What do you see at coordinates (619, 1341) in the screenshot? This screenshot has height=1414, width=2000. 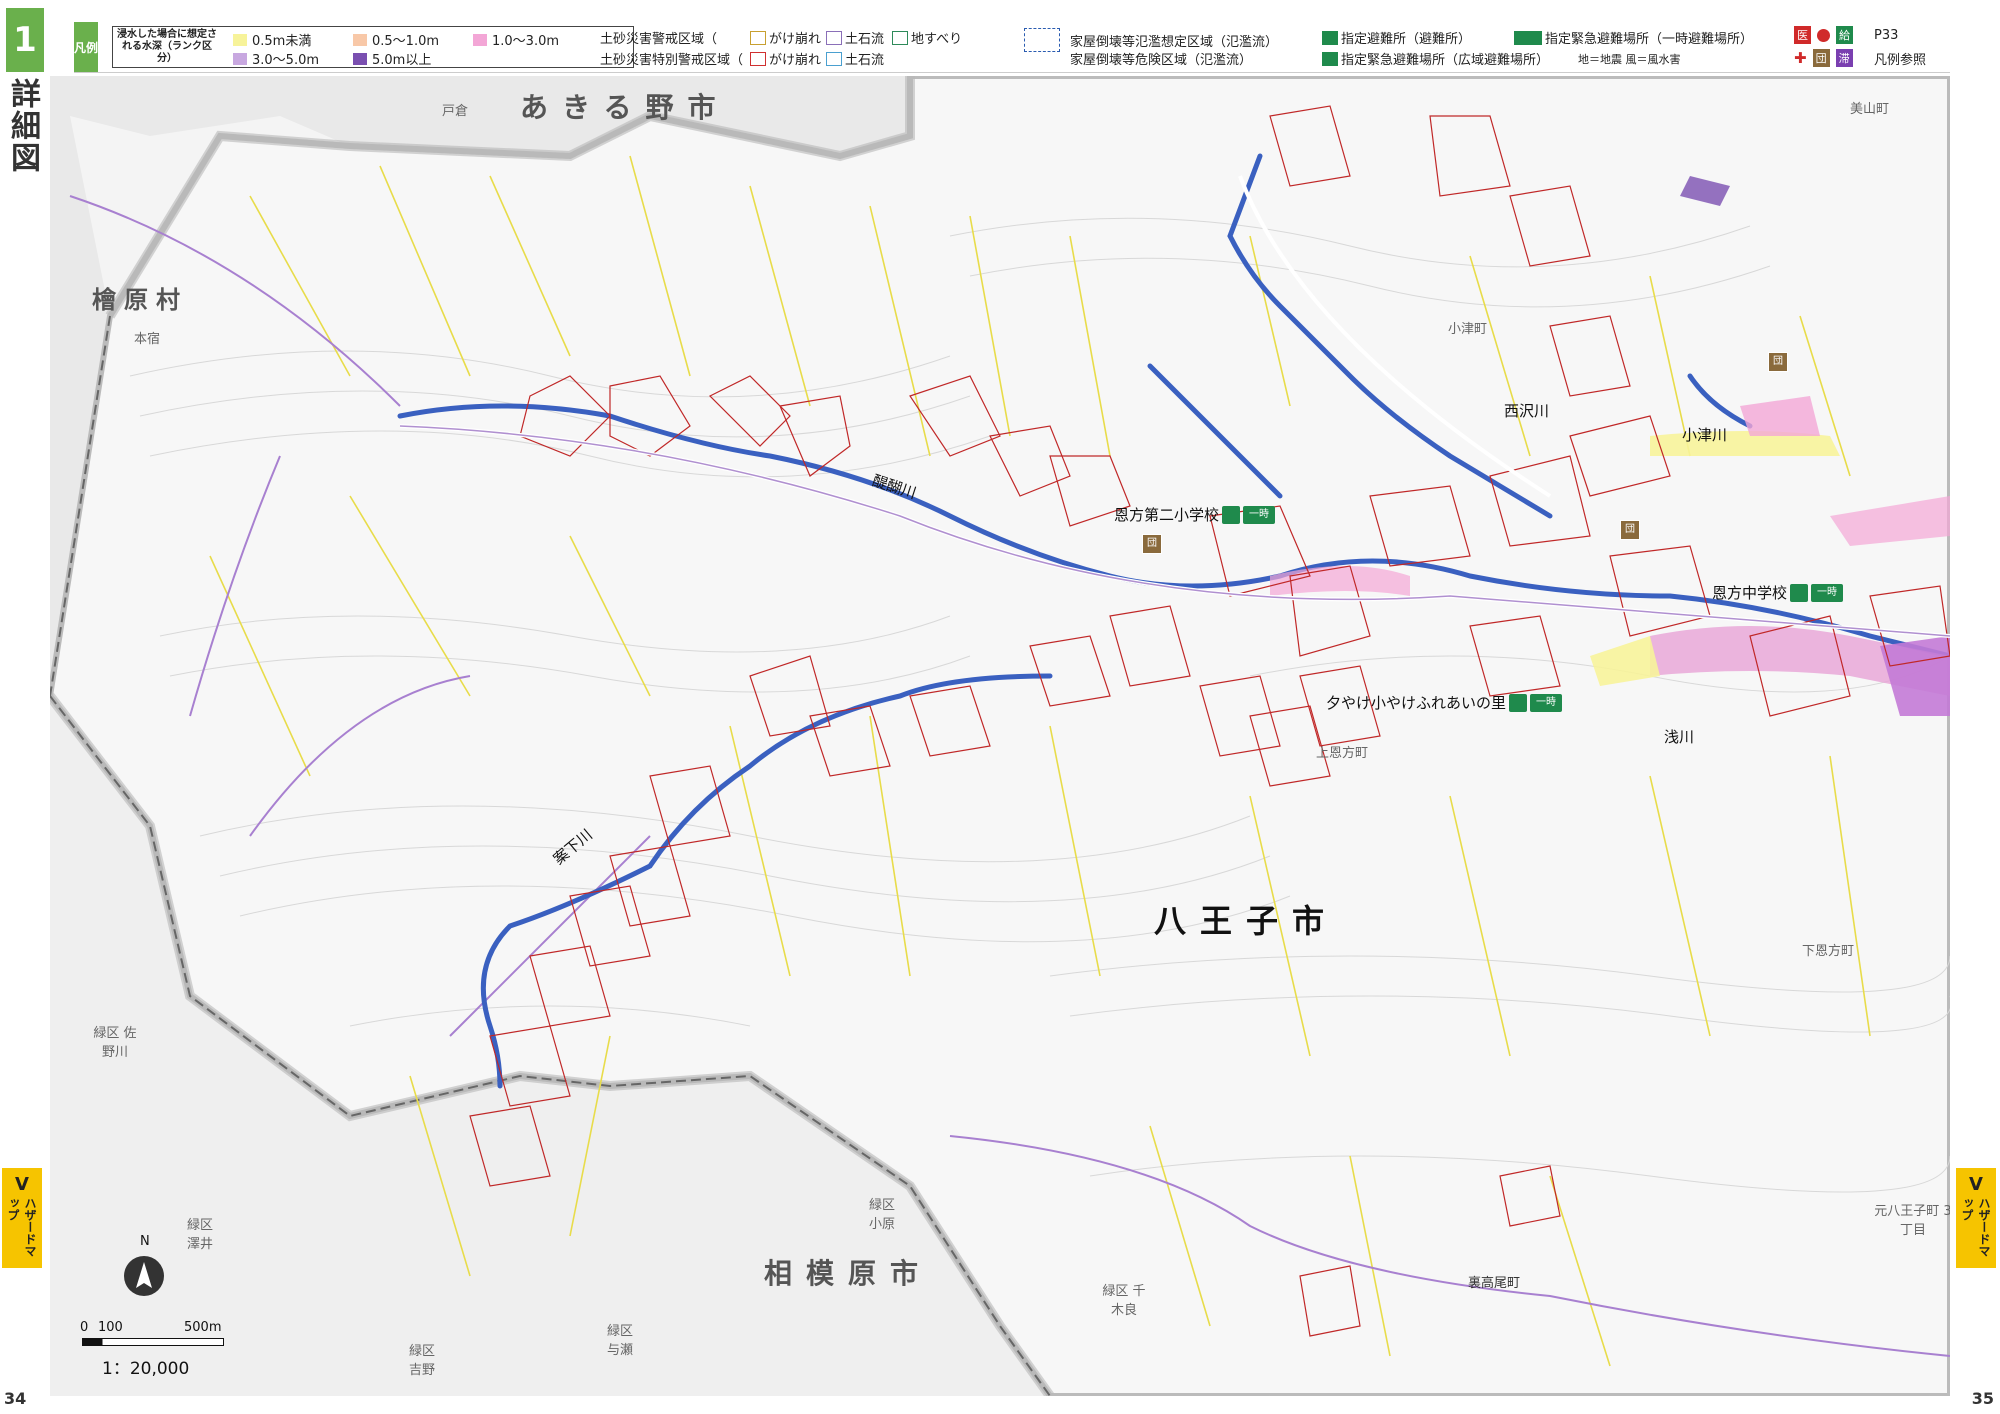 I see `place-label: 緑区 与瀬` at bounding box center [619, 1341].